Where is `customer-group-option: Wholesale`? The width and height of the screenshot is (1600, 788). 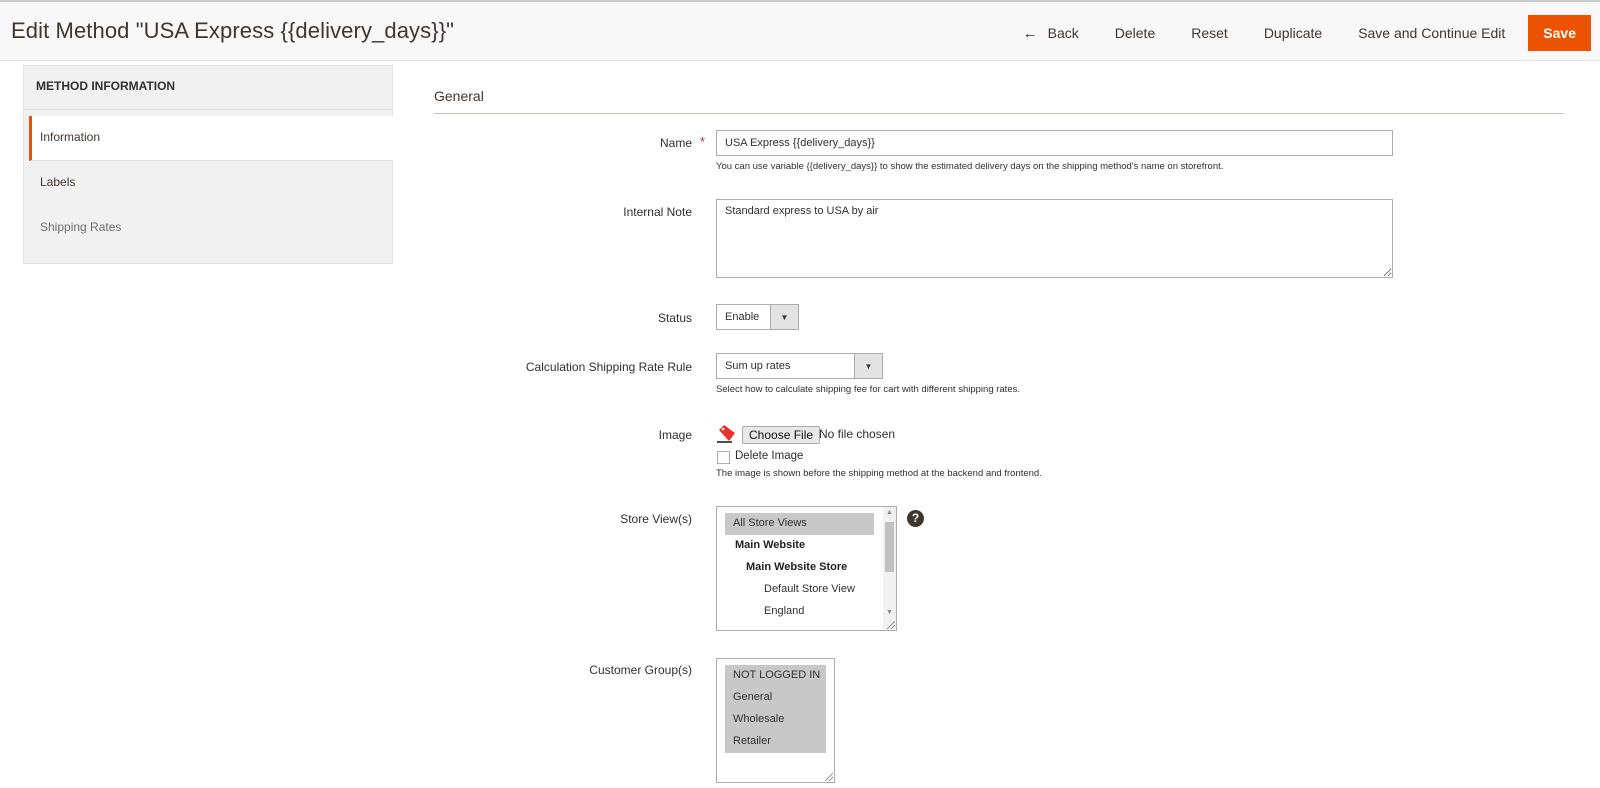
customer-group-option: Wholesale is located at coordinates (775, 720).